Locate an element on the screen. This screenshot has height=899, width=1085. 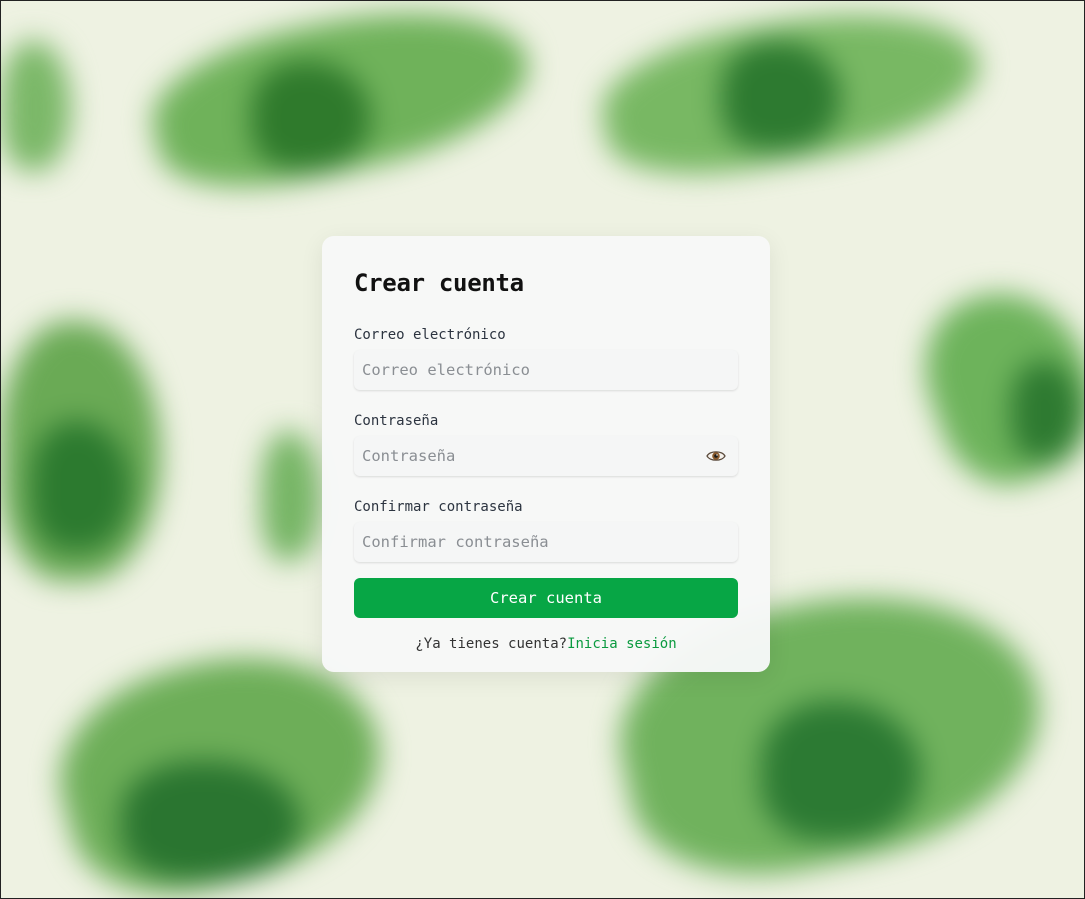
confirm-password-group: Confirmar contraseña is located at coordinates (546, 530).